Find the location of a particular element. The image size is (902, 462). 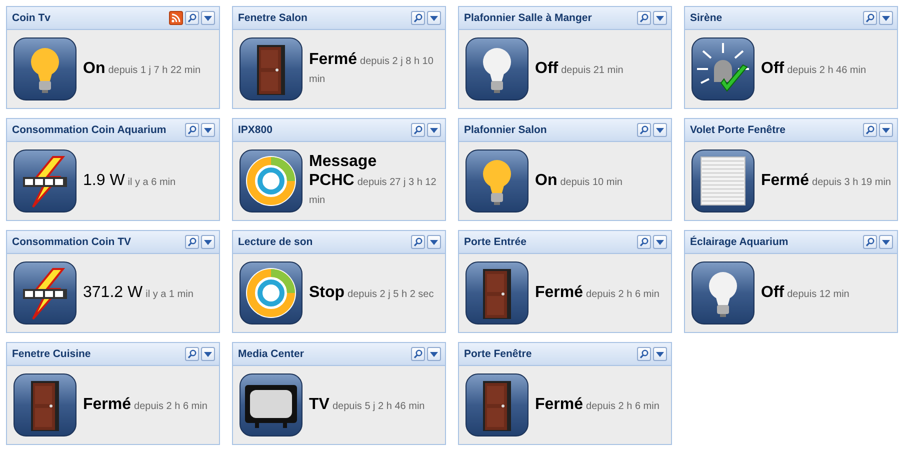

status-text: 371.2 W il y a 1 min is located at coordinates (138, 293).